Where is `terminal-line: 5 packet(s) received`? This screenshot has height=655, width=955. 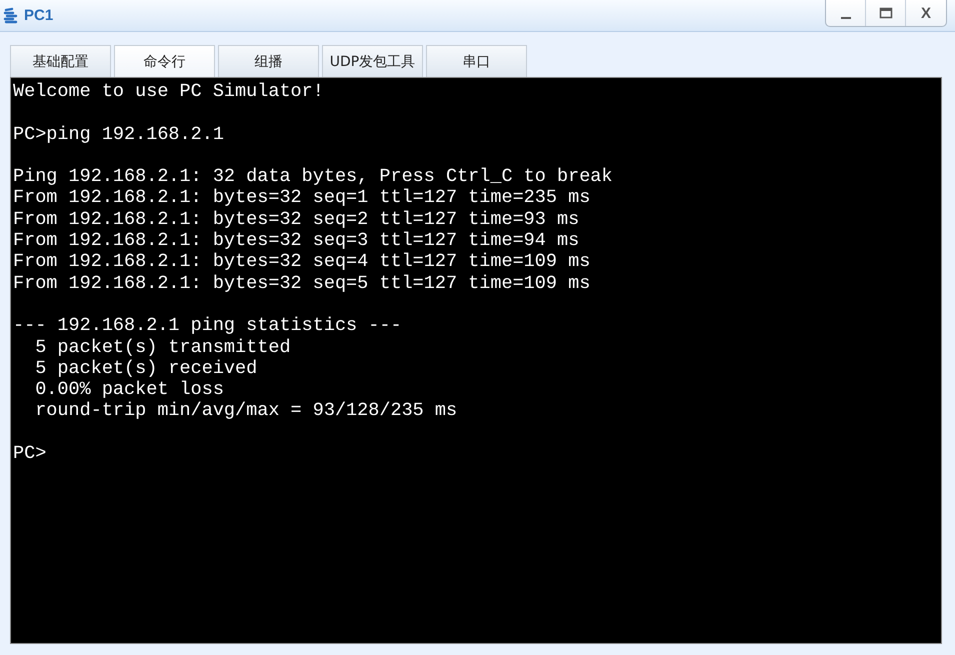 terminal-line: 5 packet(s) received is located at coordinates (146, 369).